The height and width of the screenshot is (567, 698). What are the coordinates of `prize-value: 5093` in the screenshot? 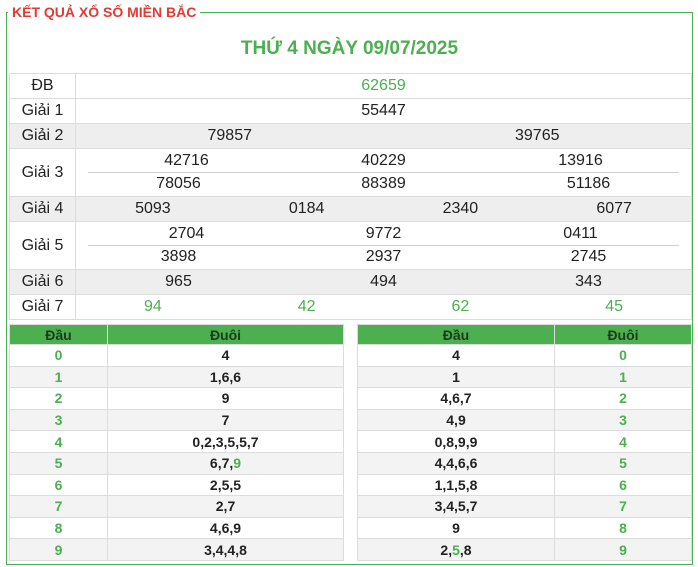 It's located at (153, 208).